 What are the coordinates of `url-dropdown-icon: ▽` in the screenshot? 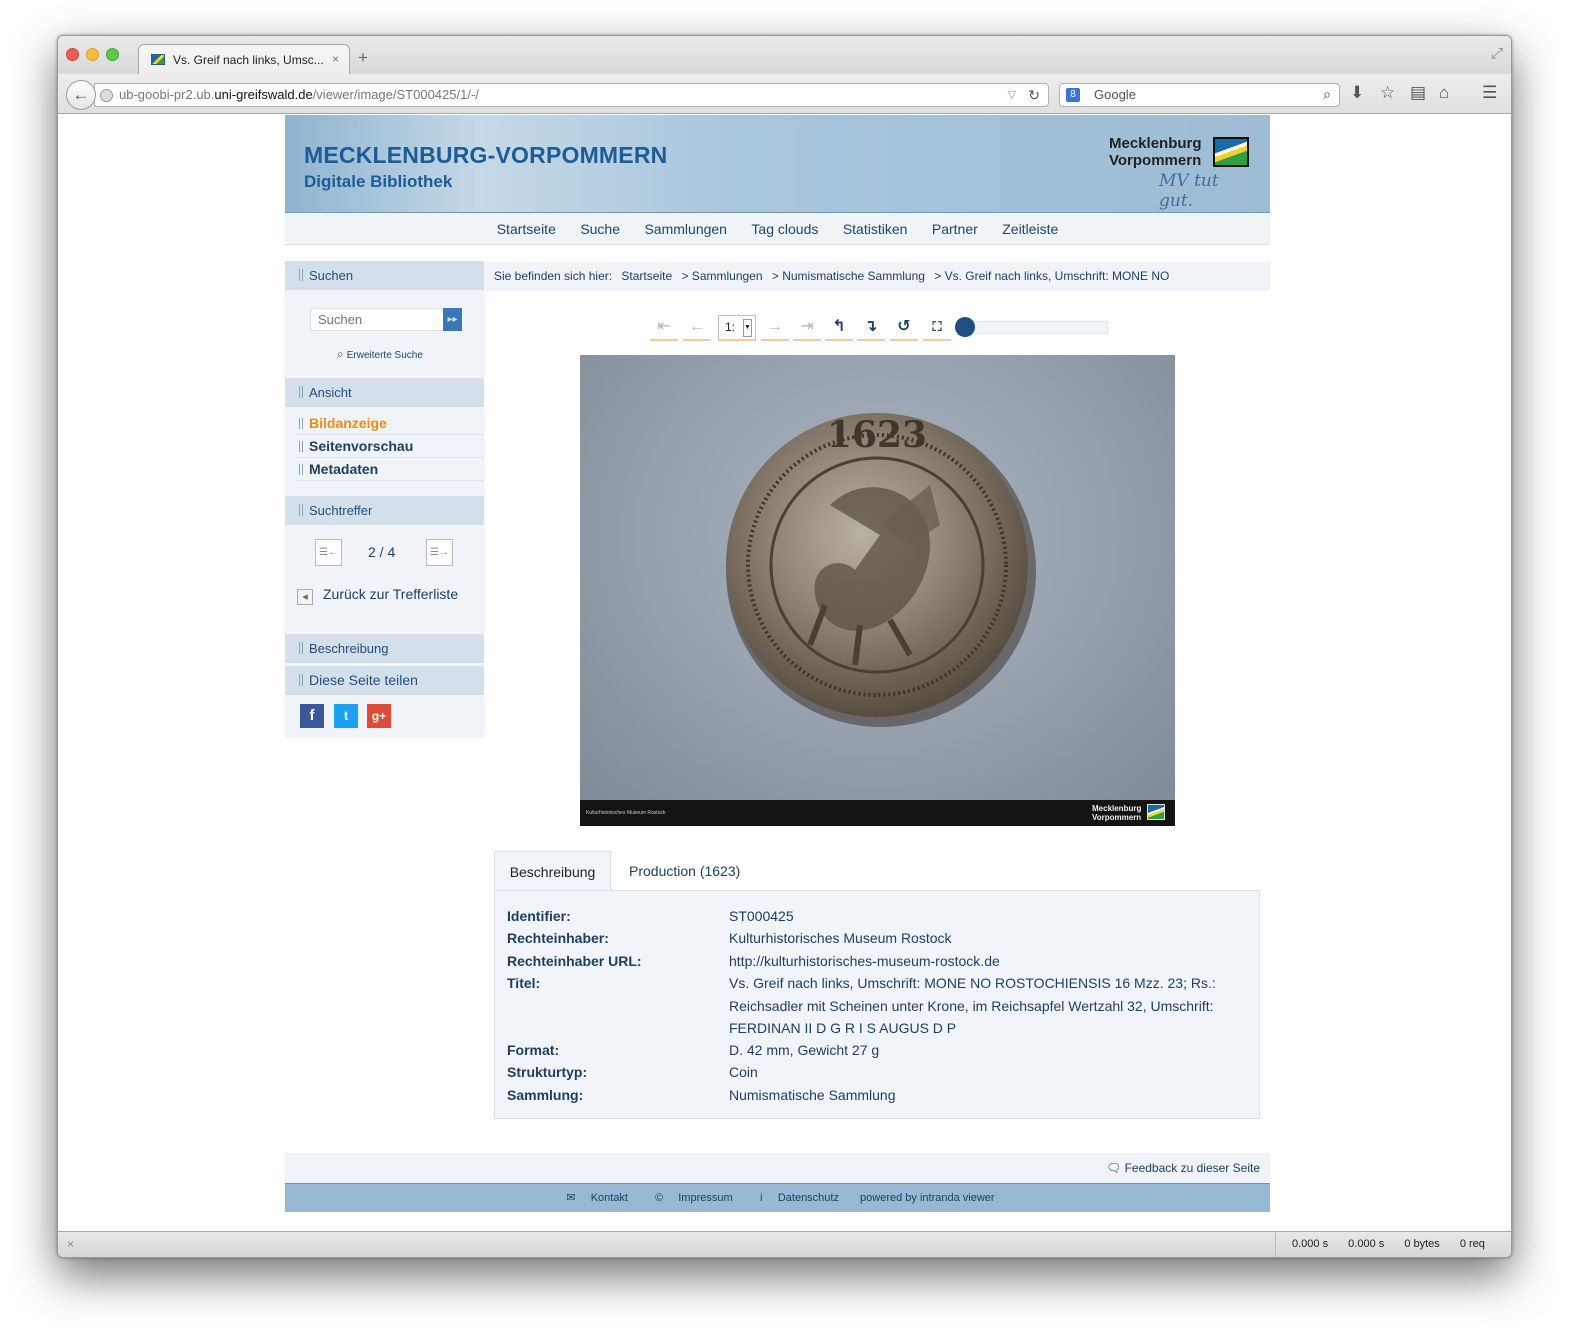 It's located at (1012, 95).